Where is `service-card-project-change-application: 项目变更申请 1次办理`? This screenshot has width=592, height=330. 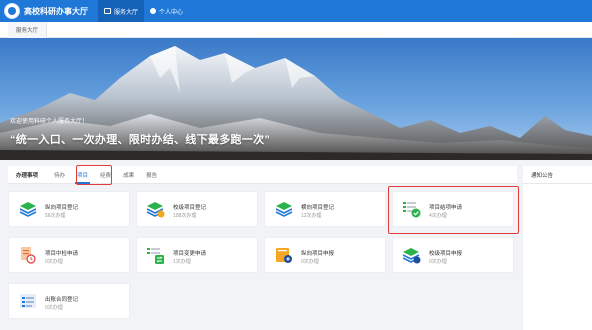
service-card-project-change-application: 项目变更申请 1次办理 is located at coordinates (197, 255).